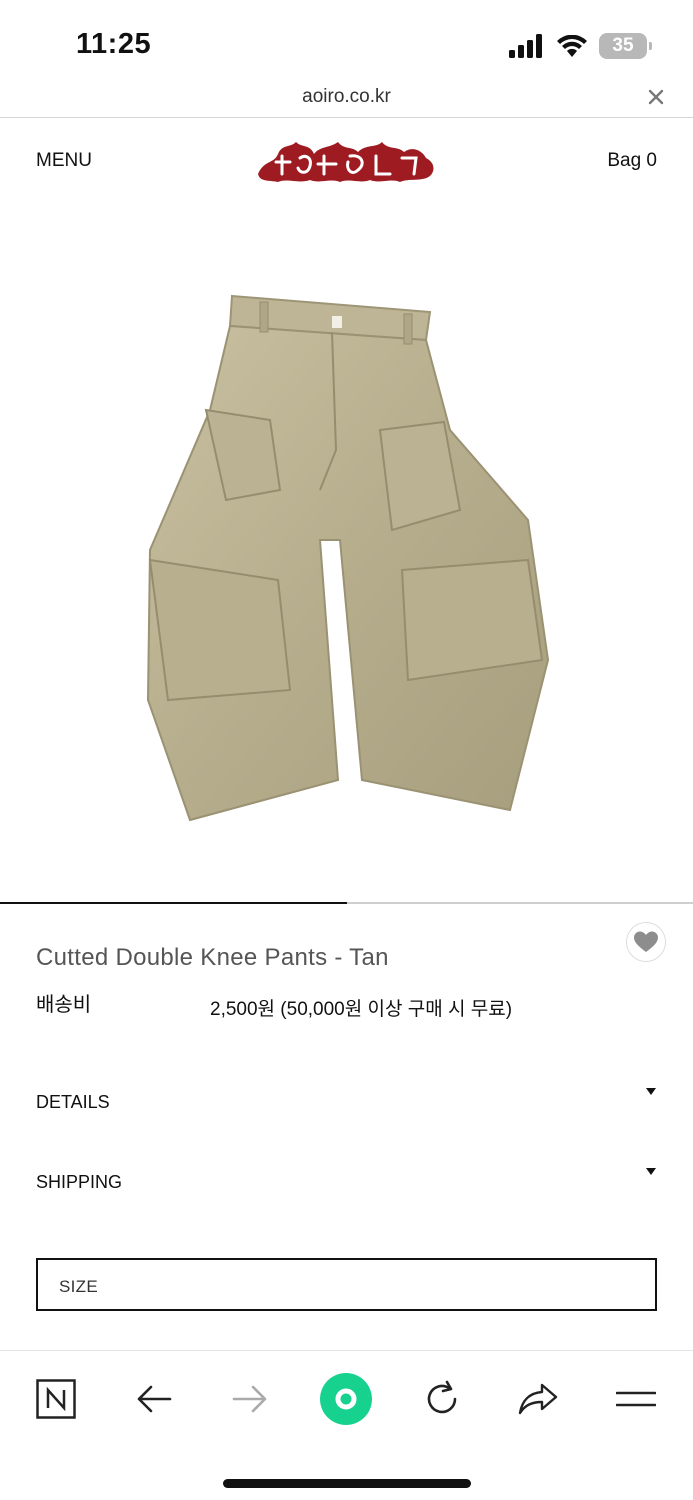 This screenshot has width=693, height=1500. I want to click on details-accordion: DETAILS, so click(346, 1101).